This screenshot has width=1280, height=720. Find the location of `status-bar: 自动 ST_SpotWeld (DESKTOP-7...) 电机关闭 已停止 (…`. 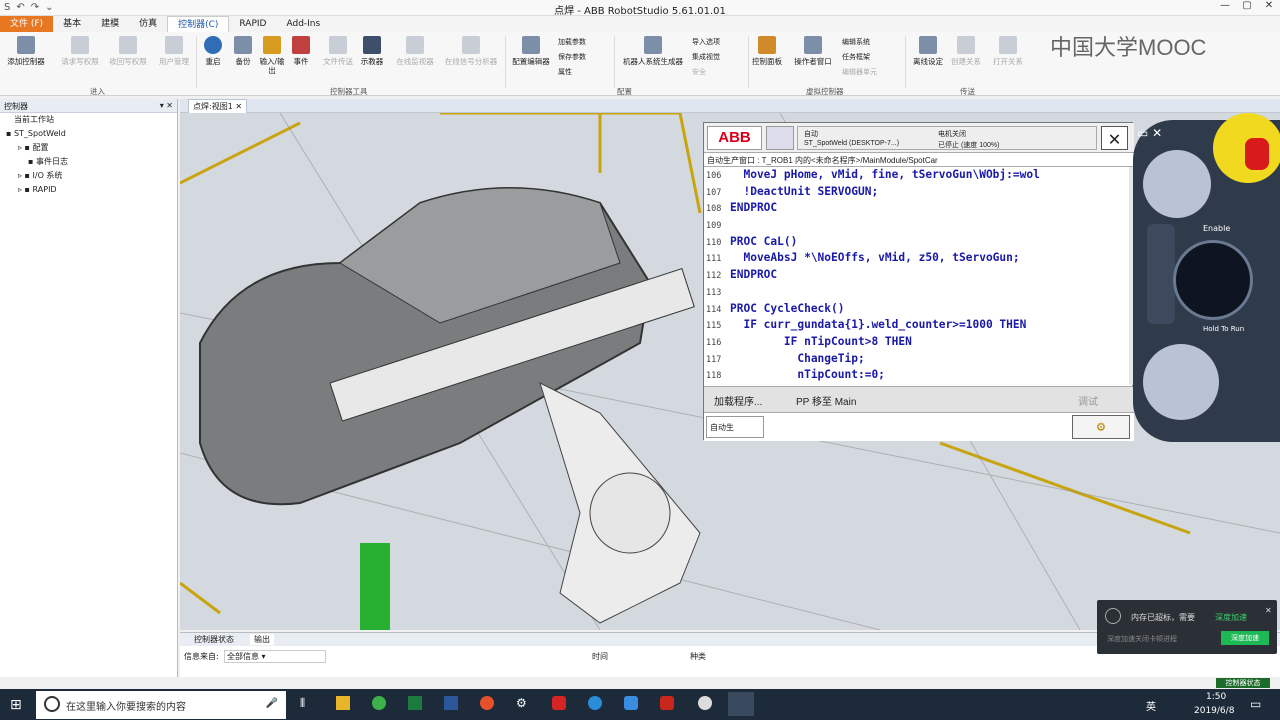

status-bar: 自动 ST_SpotWeld (DESKTOP-7...) 电机关闭 已停止 (… is located at coordinates (947, 138).